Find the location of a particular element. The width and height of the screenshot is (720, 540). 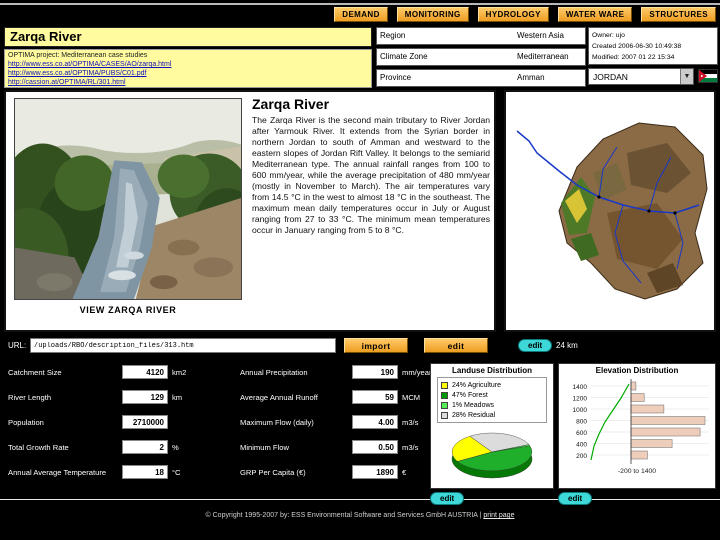

param-value: 129 is located at coordinates (145, 397).